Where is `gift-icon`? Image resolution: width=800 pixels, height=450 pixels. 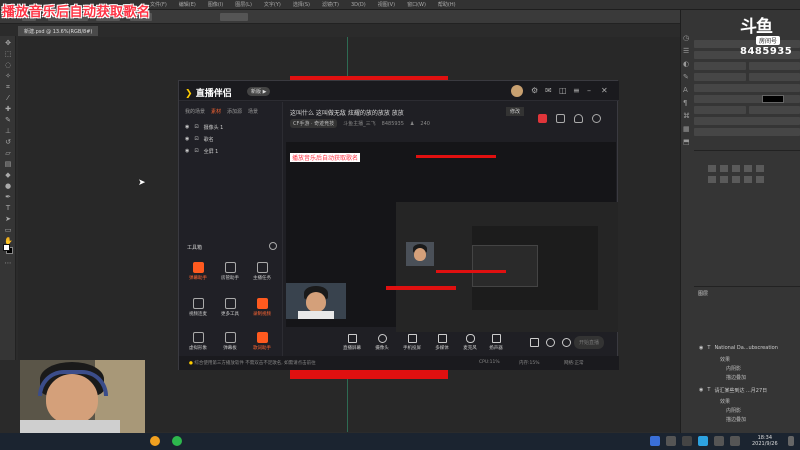
gift-icon is located at coordinates (542, 118).